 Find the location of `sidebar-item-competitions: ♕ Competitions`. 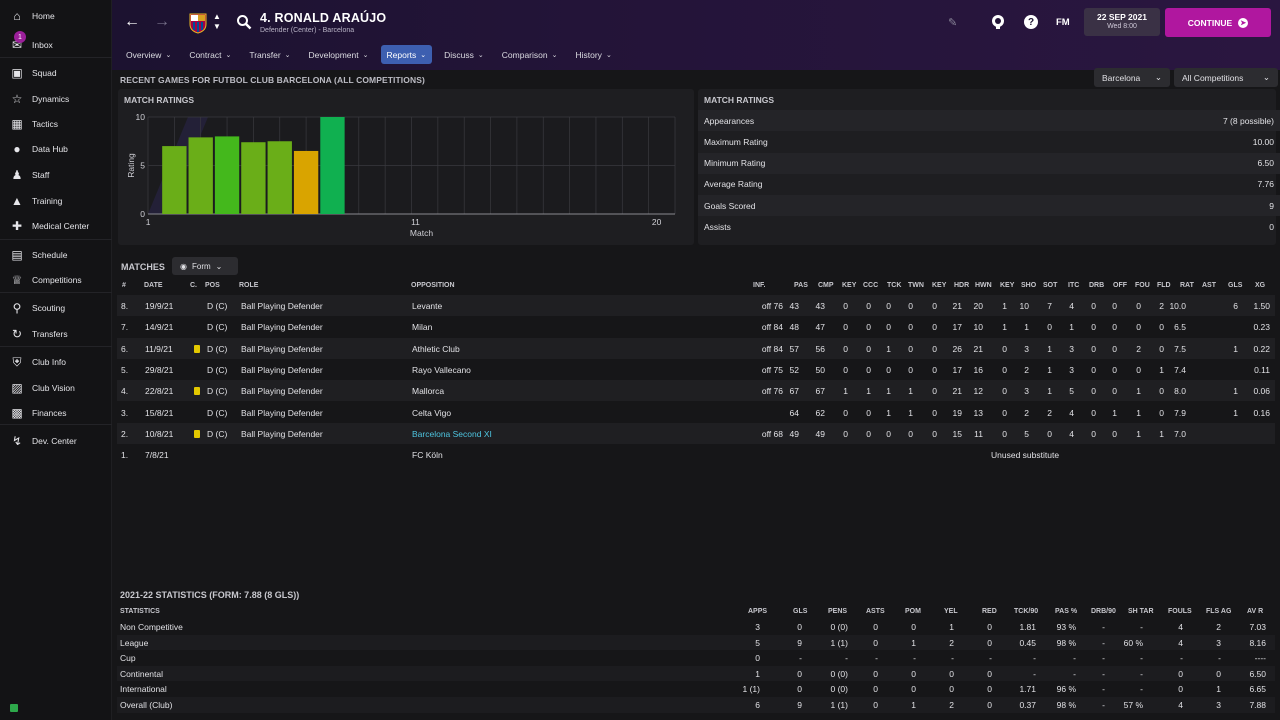

sidebar-item-competitions: ♕ Competitions is located at coordinates (56, 280).